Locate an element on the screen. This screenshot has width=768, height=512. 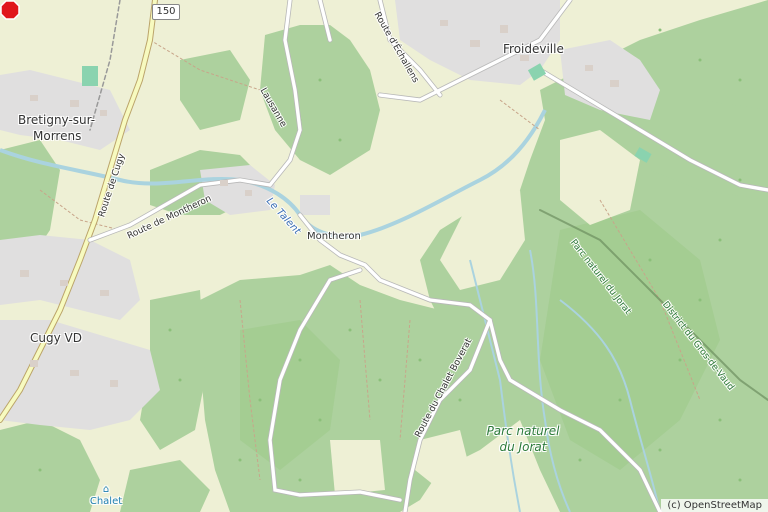
place-bretigny-line2: Morrens is located at coordinates (57, 136).